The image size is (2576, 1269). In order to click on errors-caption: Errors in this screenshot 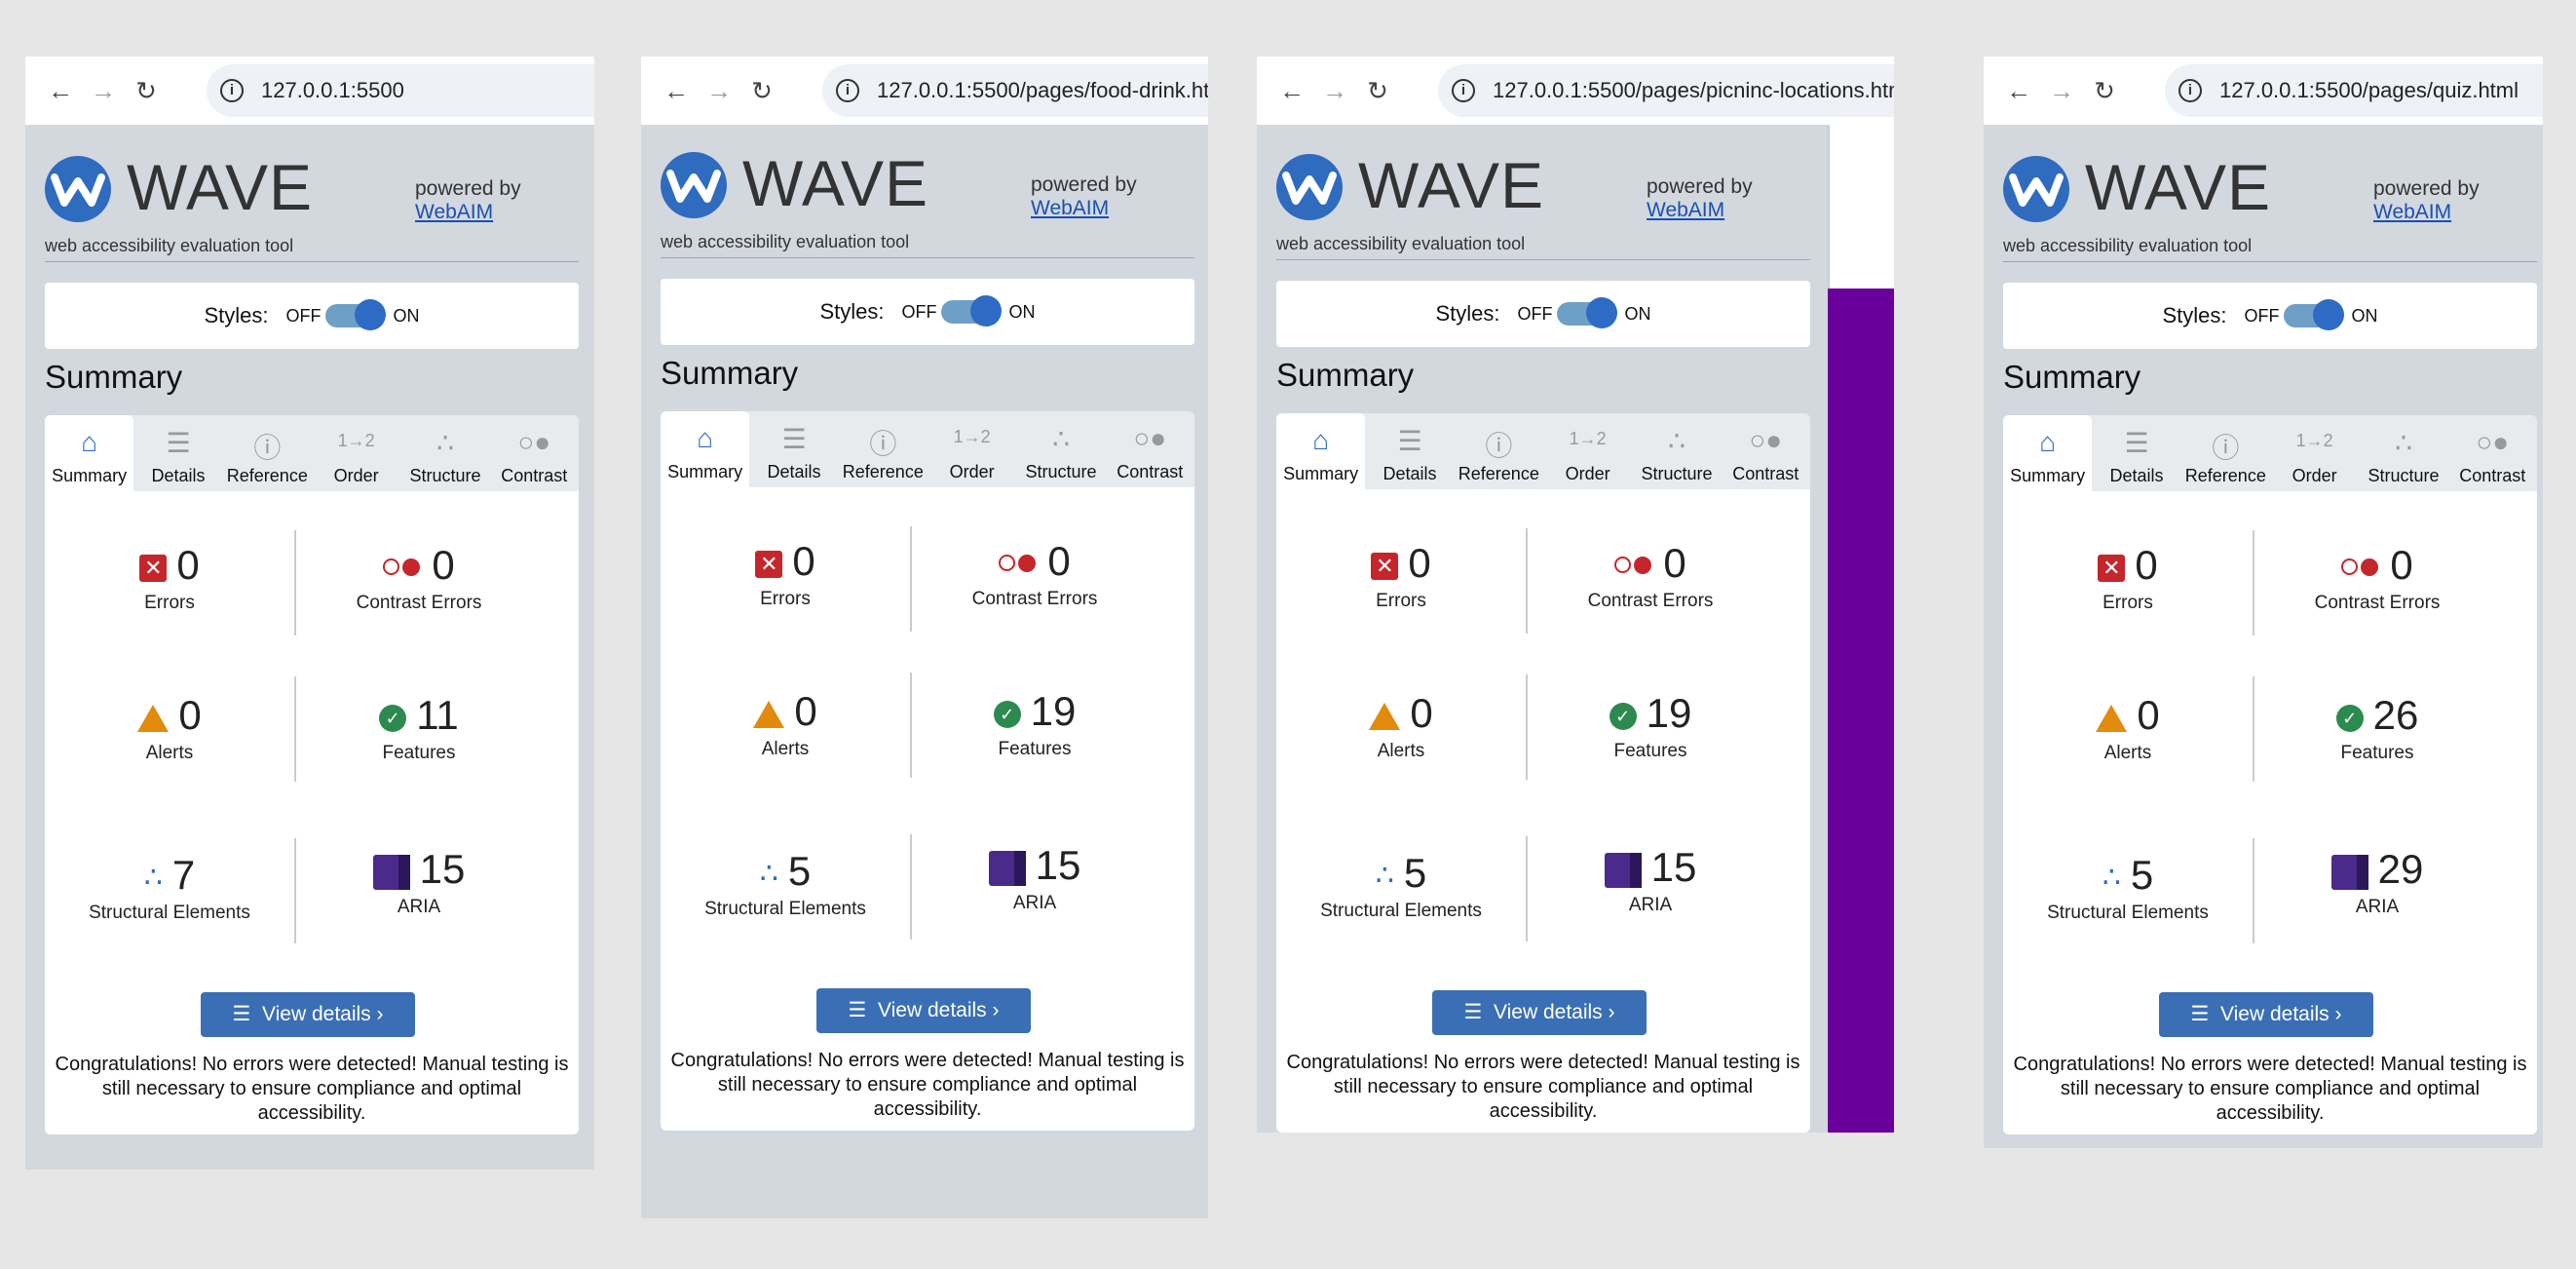, I will do `click(785, 599)`.